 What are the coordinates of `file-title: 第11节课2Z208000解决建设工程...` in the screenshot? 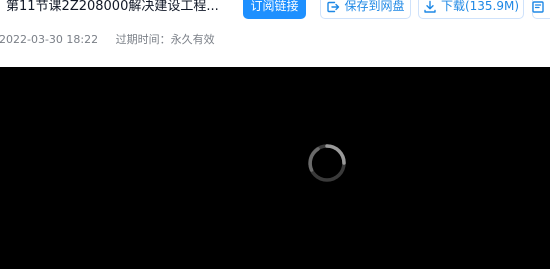 It's located at (112, 7).